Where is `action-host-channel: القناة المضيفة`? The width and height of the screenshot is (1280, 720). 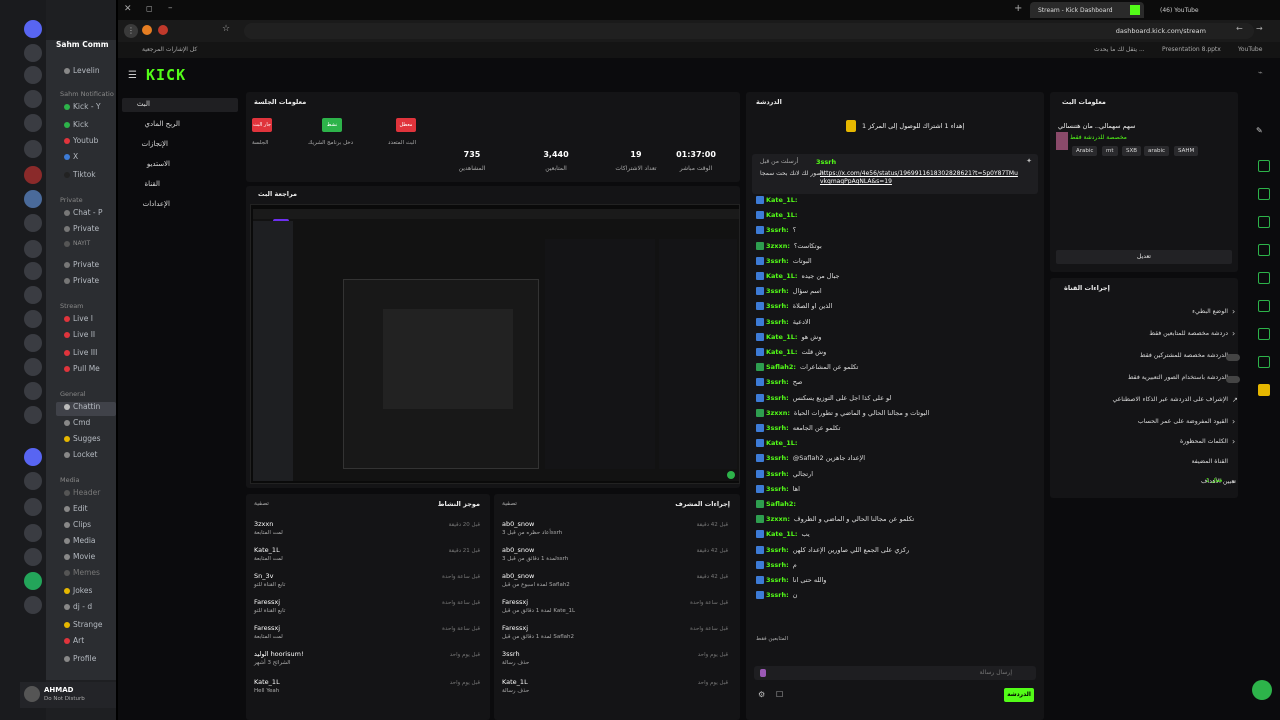
action-host-channel: القناة المضيفة is located at coordinates (1198, 465).